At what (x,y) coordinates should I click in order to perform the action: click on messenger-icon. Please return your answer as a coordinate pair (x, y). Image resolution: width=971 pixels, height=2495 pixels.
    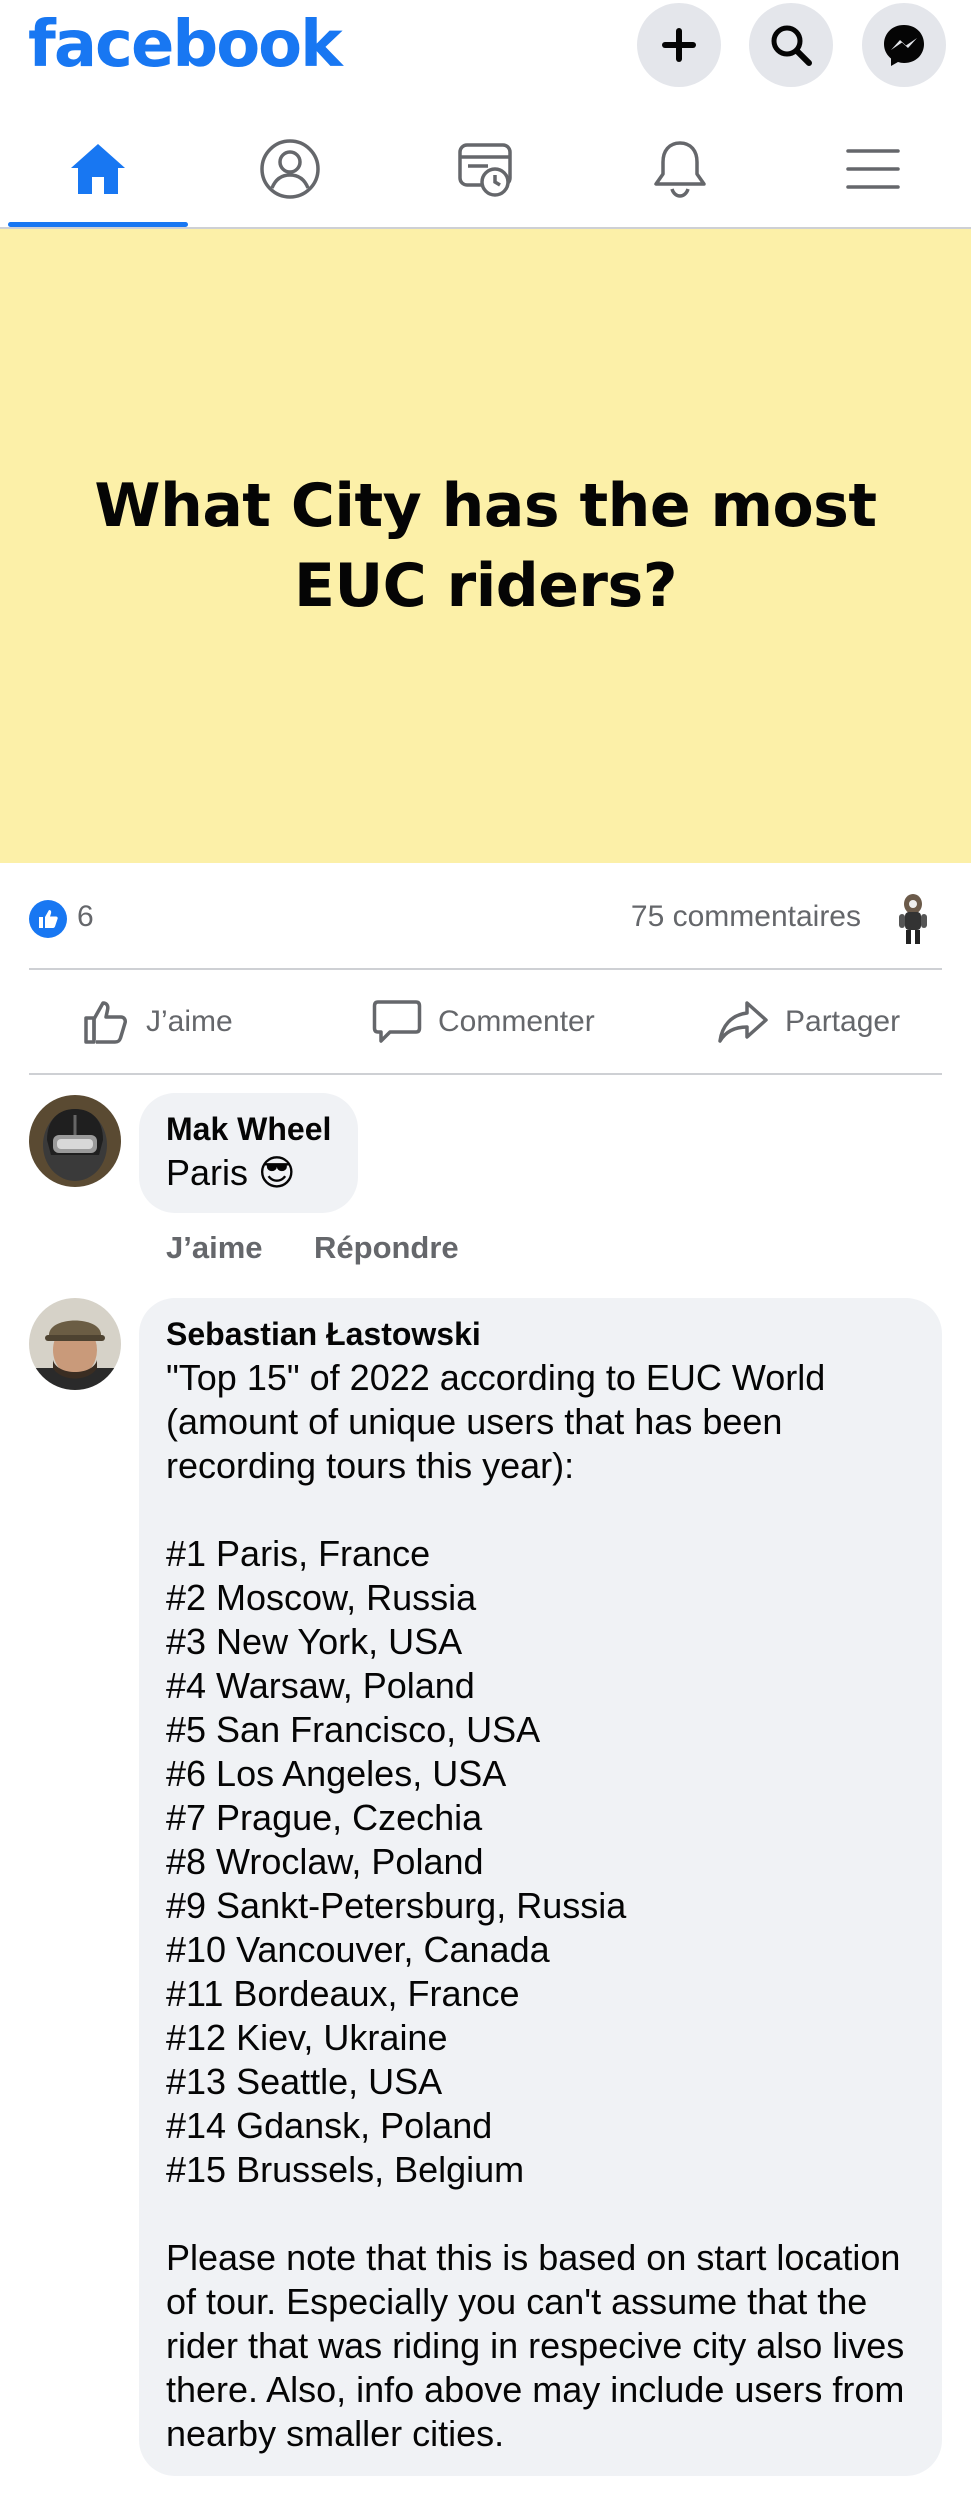
    Looking at the image, I should click on (904, 45).